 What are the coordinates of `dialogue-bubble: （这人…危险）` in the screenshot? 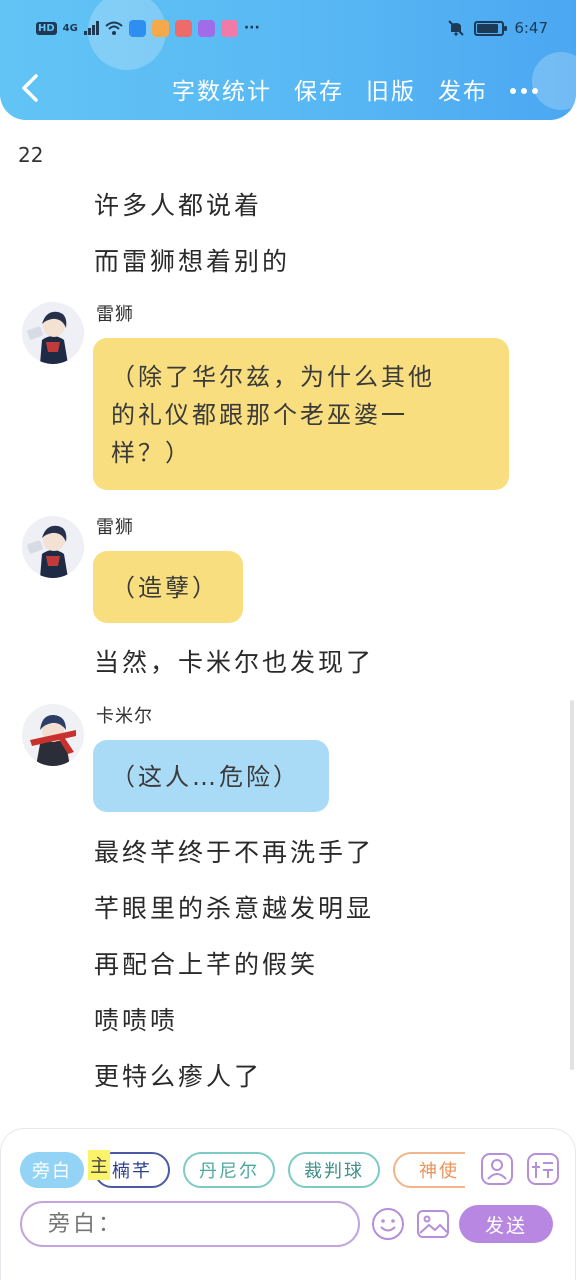 It's located at (211, 776).